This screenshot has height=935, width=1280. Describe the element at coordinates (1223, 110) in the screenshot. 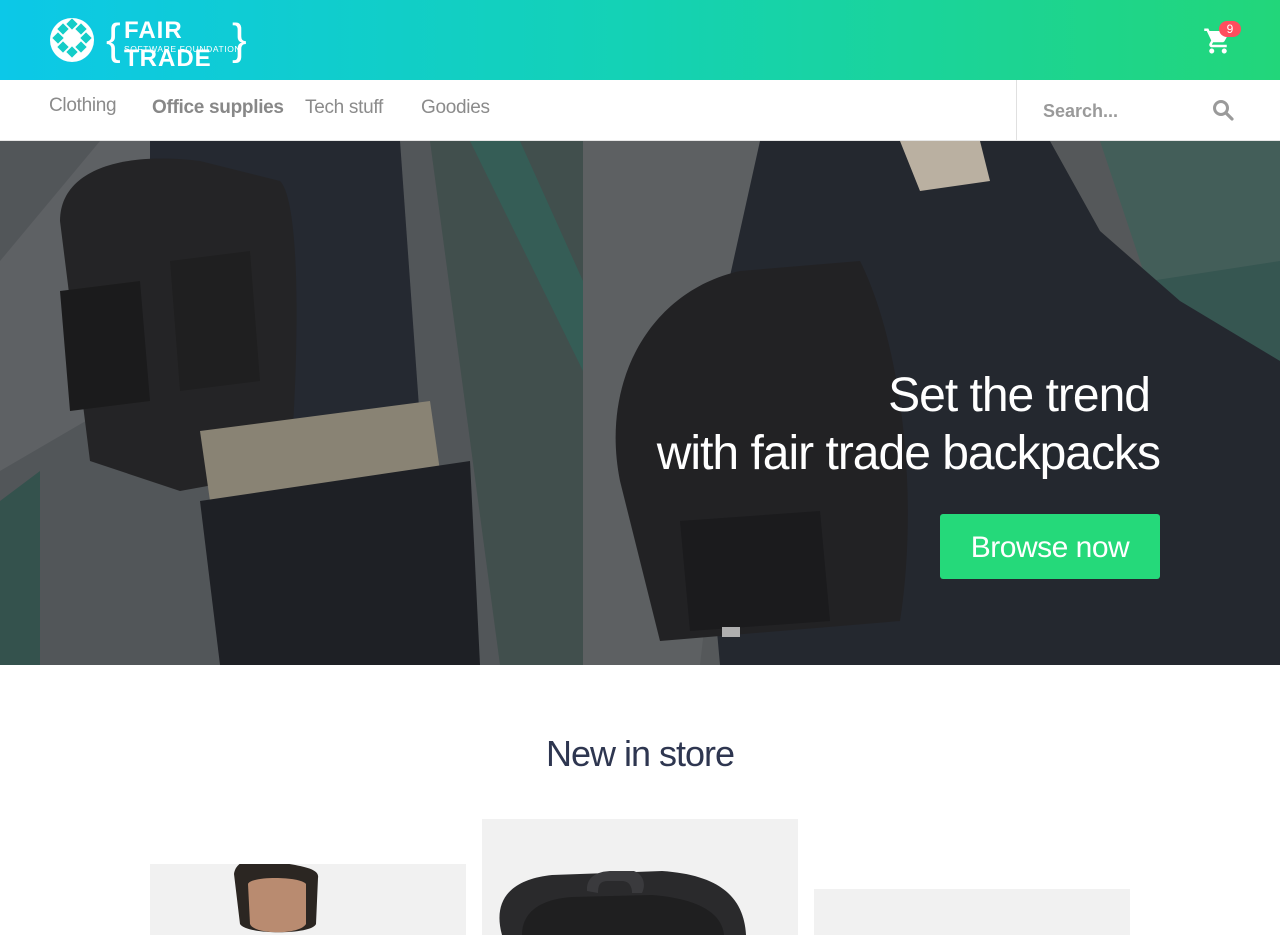

I see `search-icon` at that location.